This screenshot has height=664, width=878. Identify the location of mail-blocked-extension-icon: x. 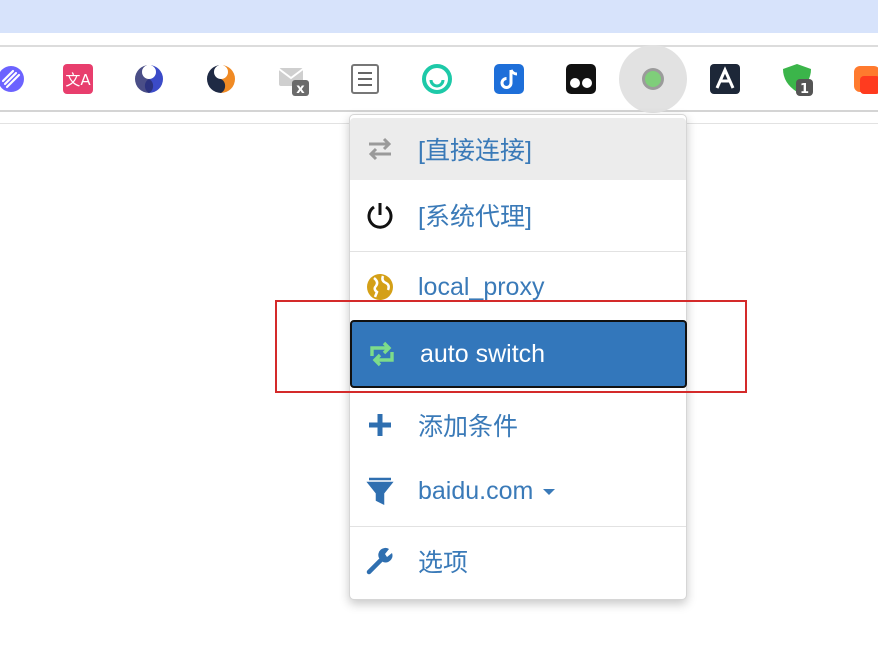
(293, 79).